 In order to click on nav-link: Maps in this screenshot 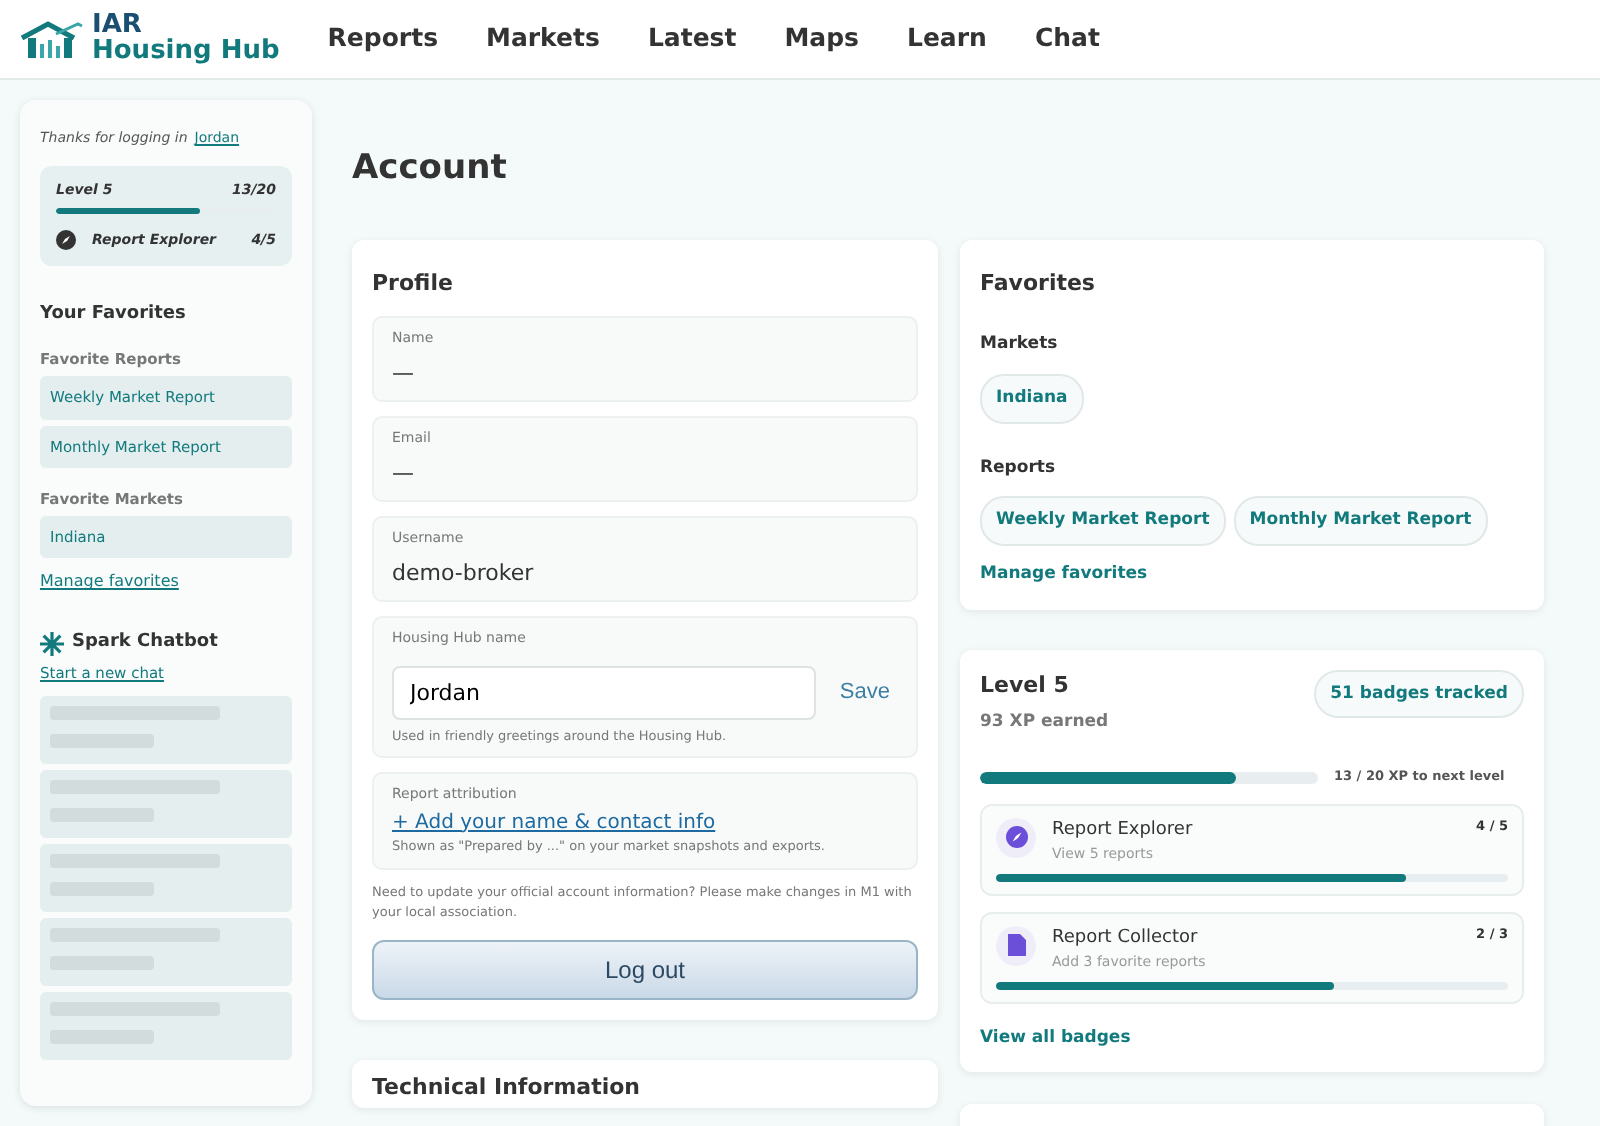, I will do `click(821, 39)`.